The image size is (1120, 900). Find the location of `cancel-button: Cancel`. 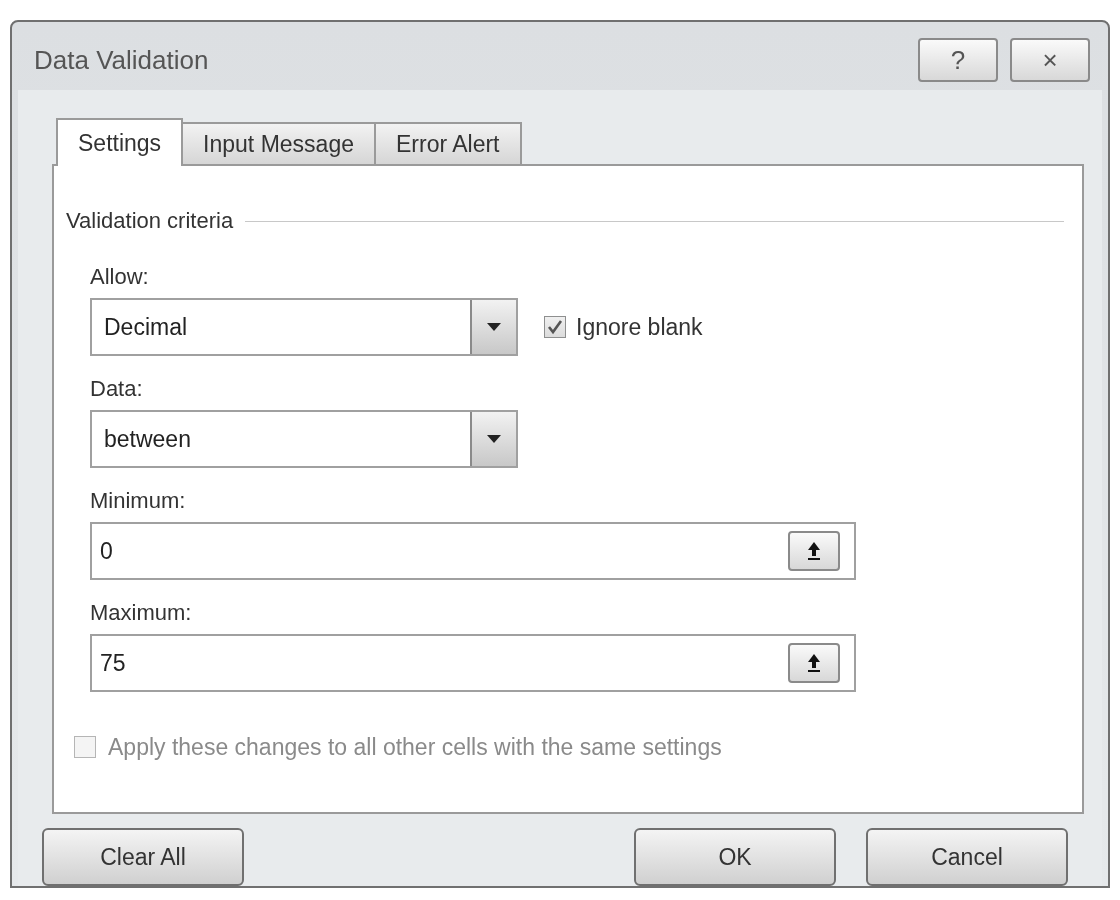

cancel-button: Cancel is located at coordinates (967, 857).